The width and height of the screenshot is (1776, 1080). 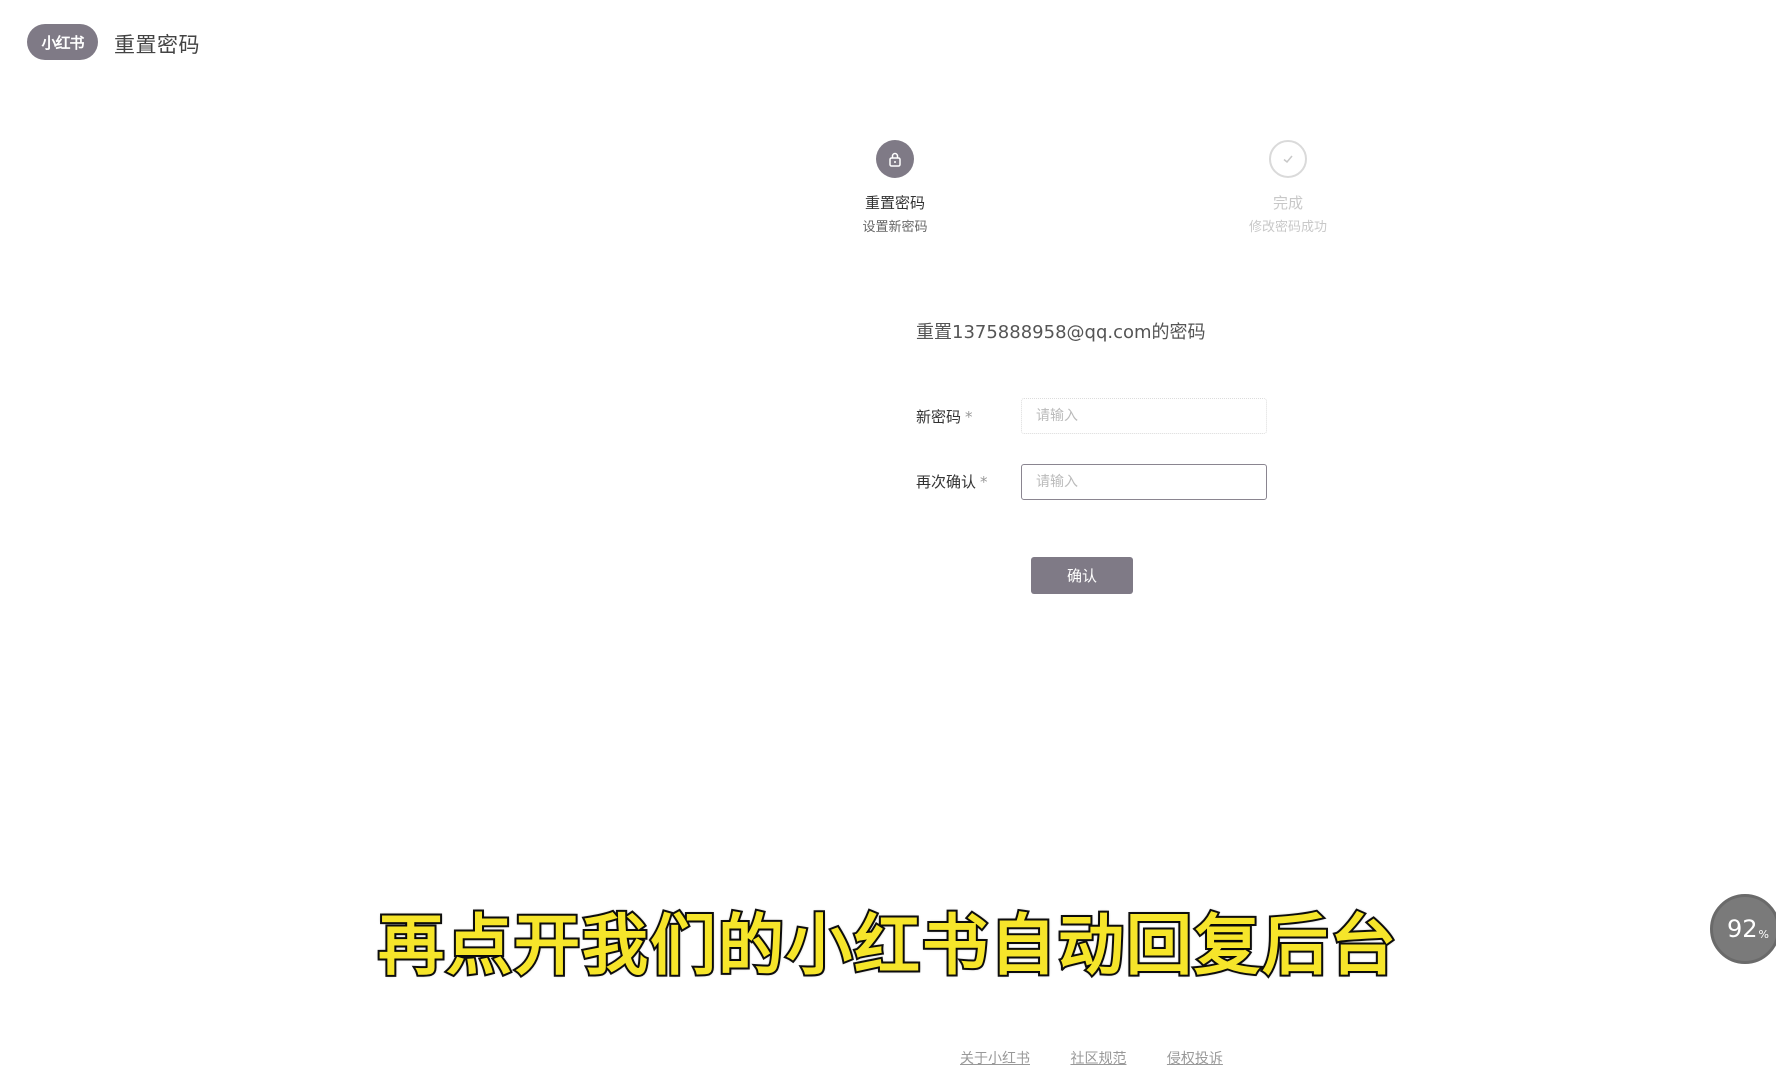 I want to click on zoom-indicator: 92%, so click(x=1743, y=929).